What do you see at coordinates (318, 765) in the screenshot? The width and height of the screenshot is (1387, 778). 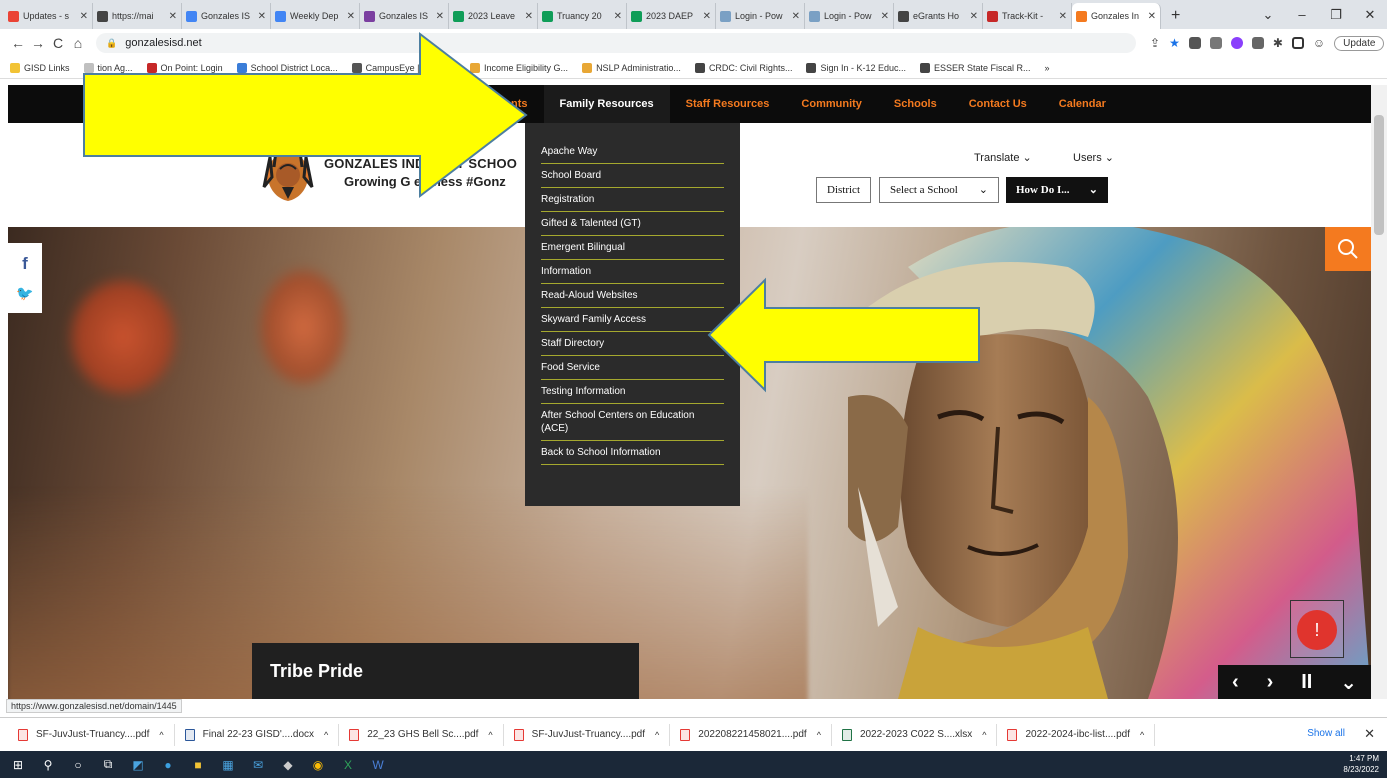 I see `chrome-icon: ◉` at bounding box center [318, 765].